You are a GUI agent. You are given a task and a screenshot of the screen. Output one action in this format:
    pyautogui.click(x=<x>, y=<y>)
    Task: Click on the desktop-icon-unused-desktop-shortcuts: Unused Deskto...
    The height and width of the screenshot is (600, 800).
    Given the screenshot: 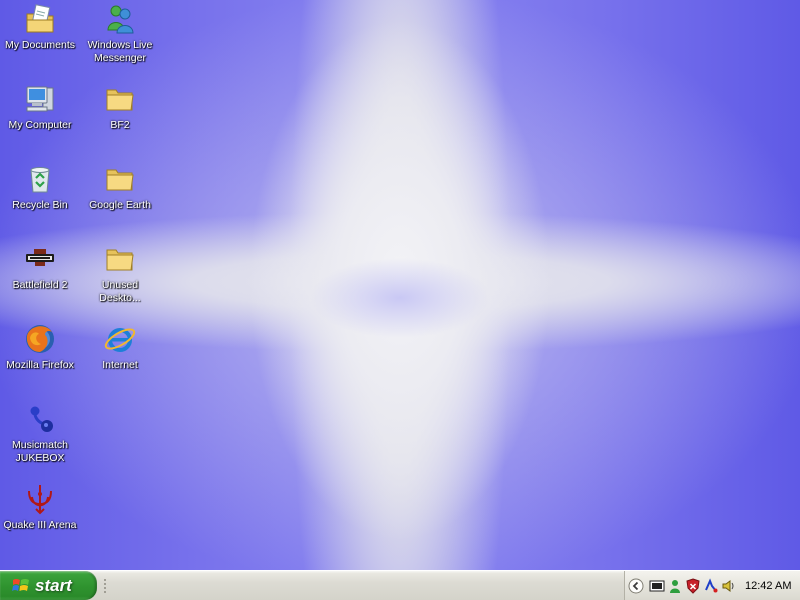 What is the action you would take?
    pyautogui.click(x=120, y=279)
    